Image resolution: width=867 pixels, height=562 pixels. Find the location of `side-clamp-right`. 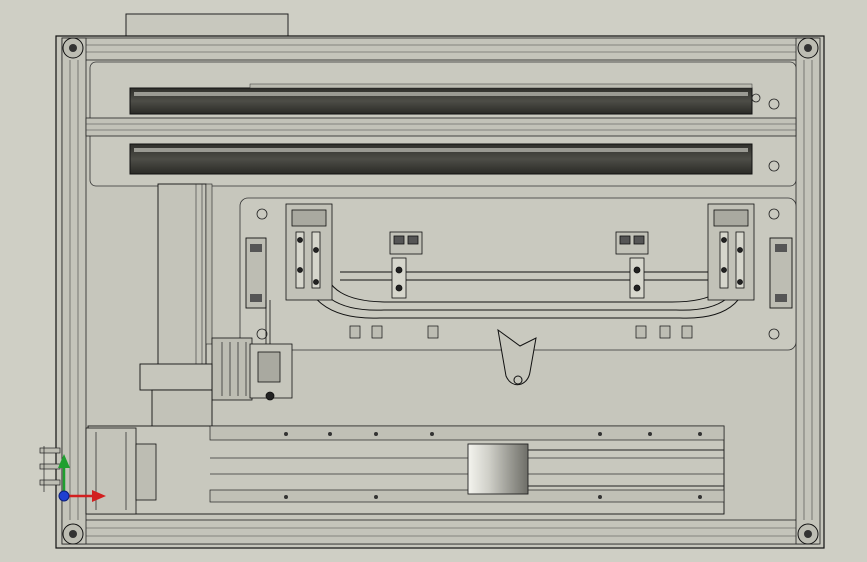

side-clamp-right is located at coordinates (781, 273).